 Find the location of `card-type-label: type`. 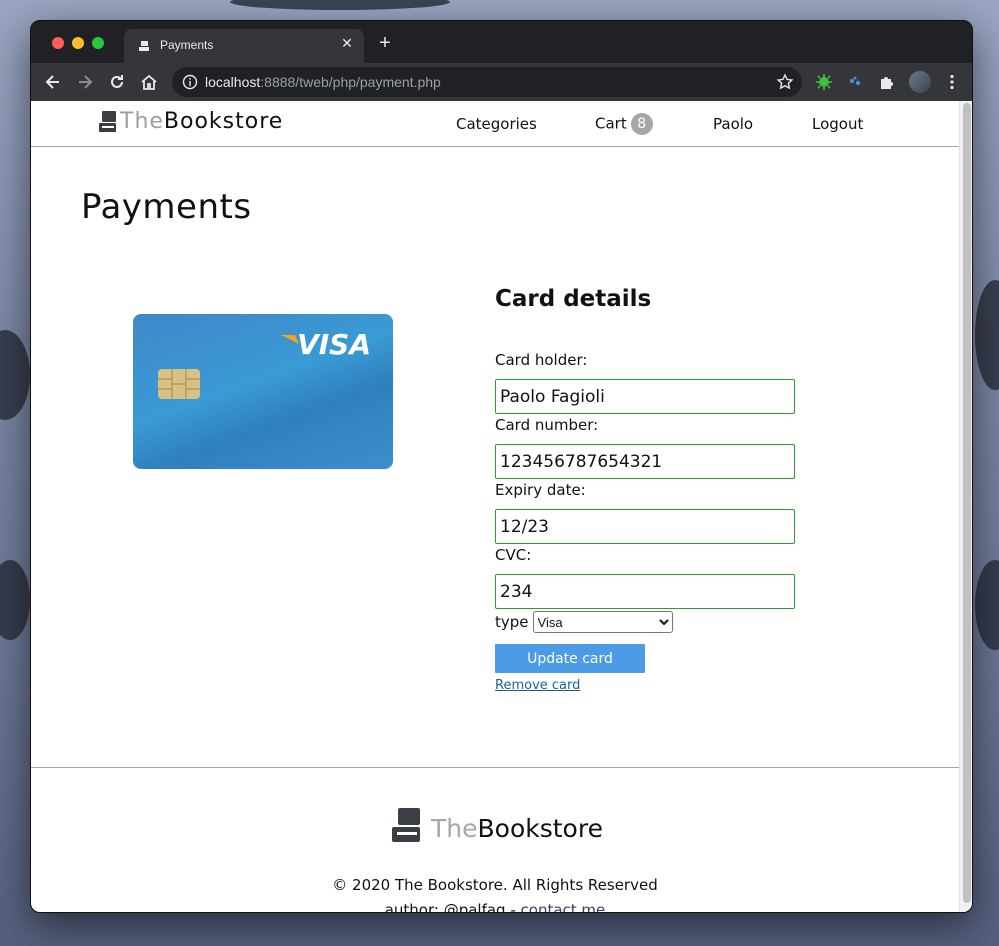

card-type-label: type is located at coordinates (512, 622).